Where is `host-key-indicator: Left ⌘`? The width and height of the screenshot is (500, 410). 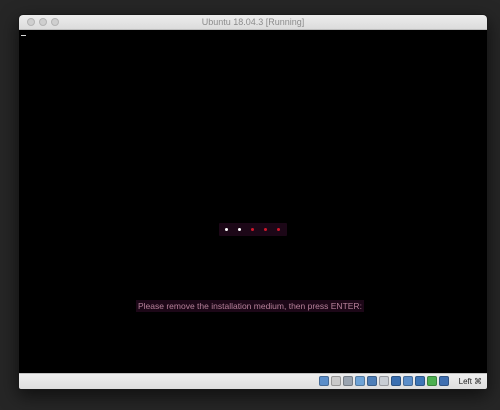 host-key-indicator: Left ⌘ is located at coordinates (470, 381).